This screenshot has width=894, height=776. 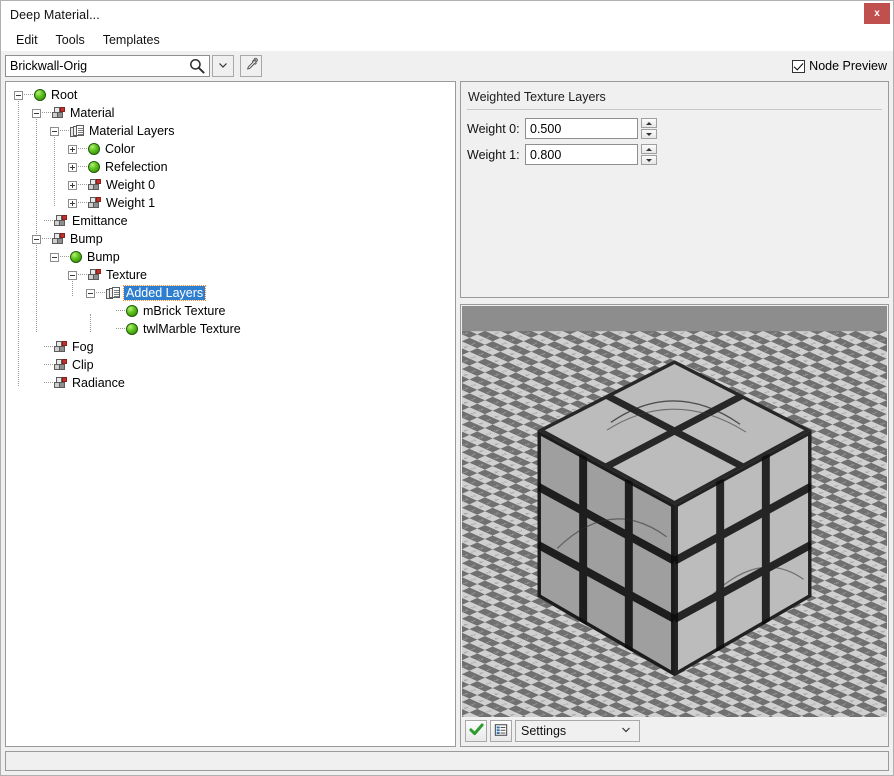 I want to click on tree-node-radiance: Radiance, so click(x=230, y=383).